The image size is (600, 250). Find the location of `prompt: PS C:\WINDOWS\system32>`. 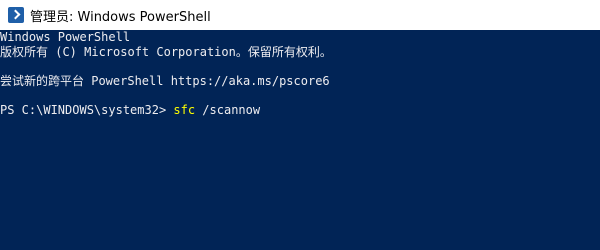

prompt: PS C:\WINDOWS\system32> is located at coordinates (87, 110).